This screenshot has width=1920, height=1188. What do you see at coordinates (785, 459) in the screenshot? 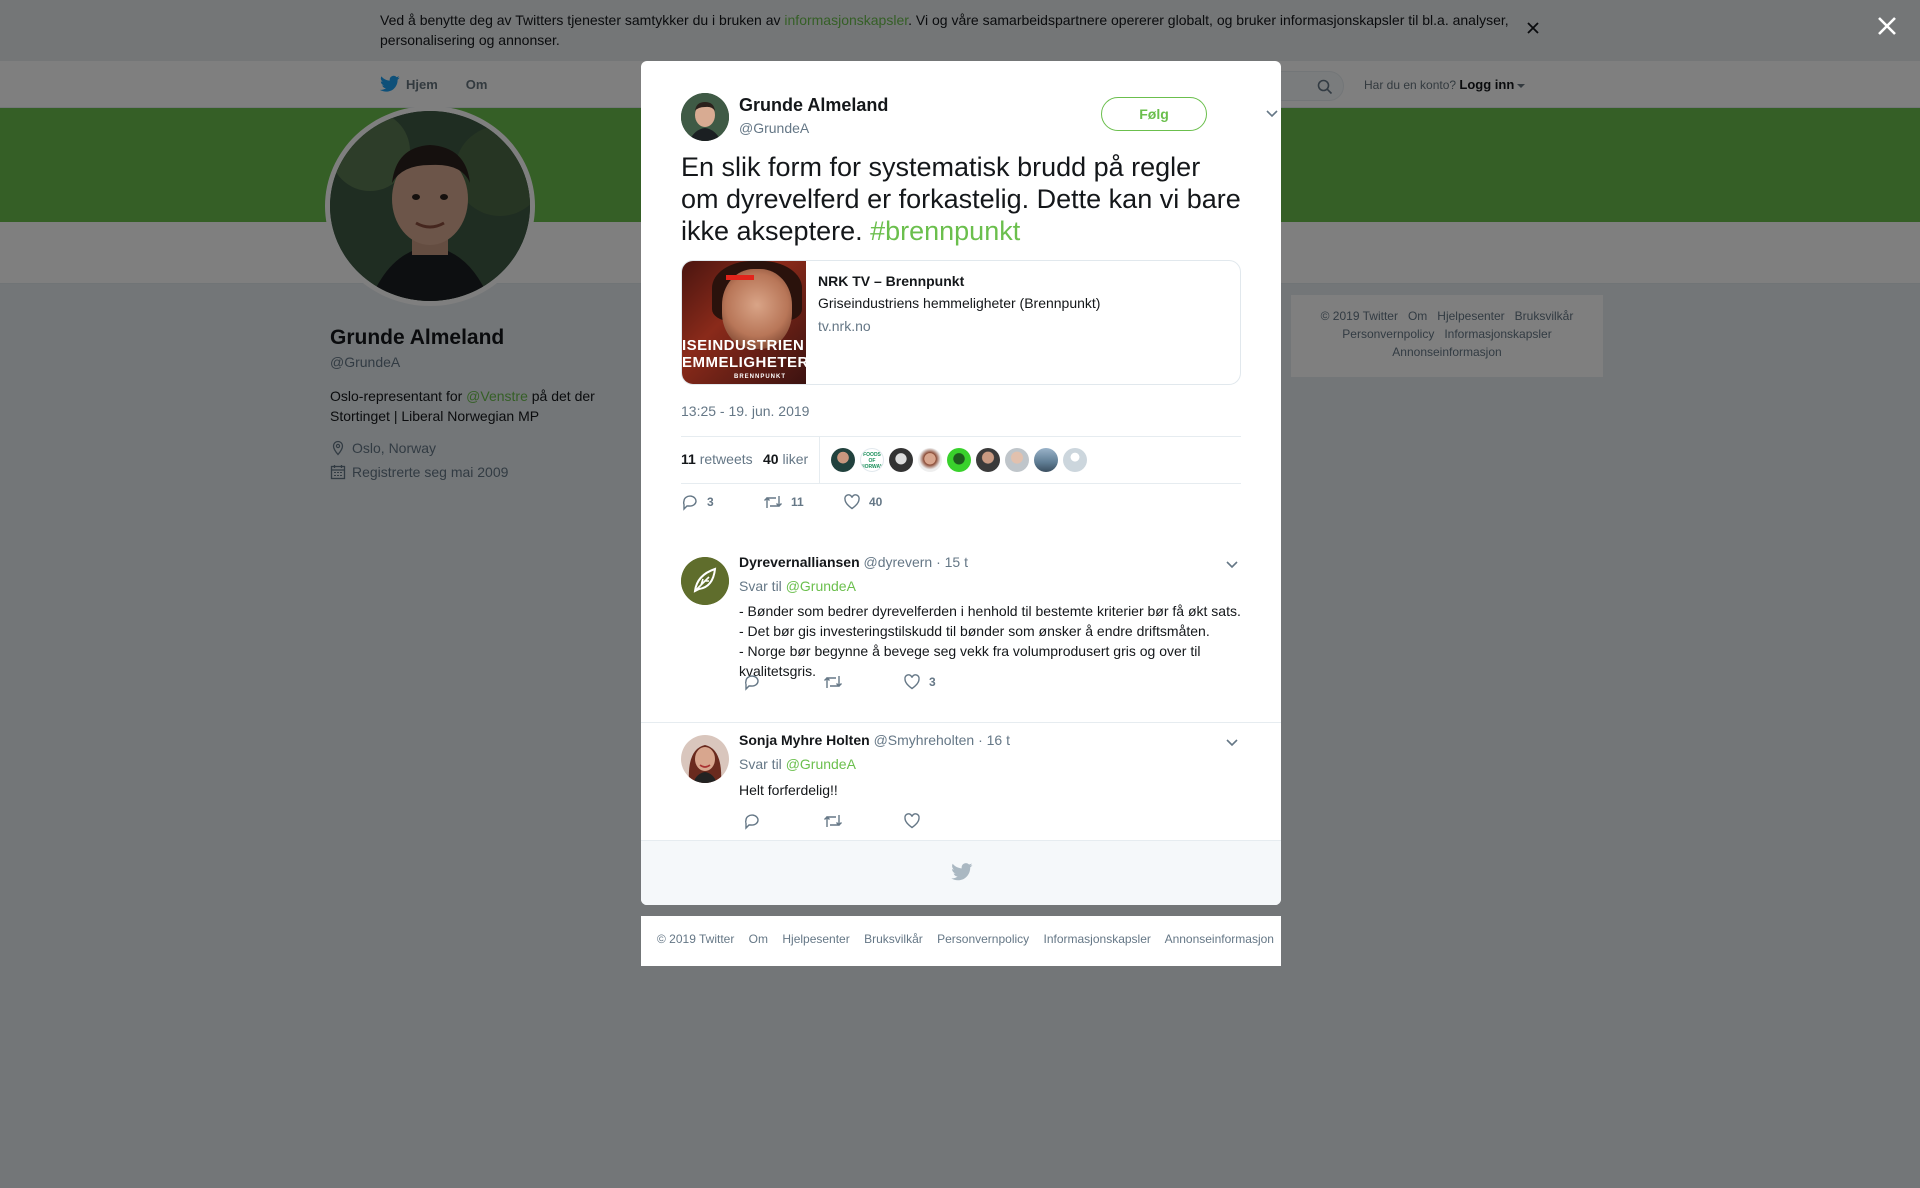
I see `likes-stat: 40 liker` at bounding box center [785, 459].